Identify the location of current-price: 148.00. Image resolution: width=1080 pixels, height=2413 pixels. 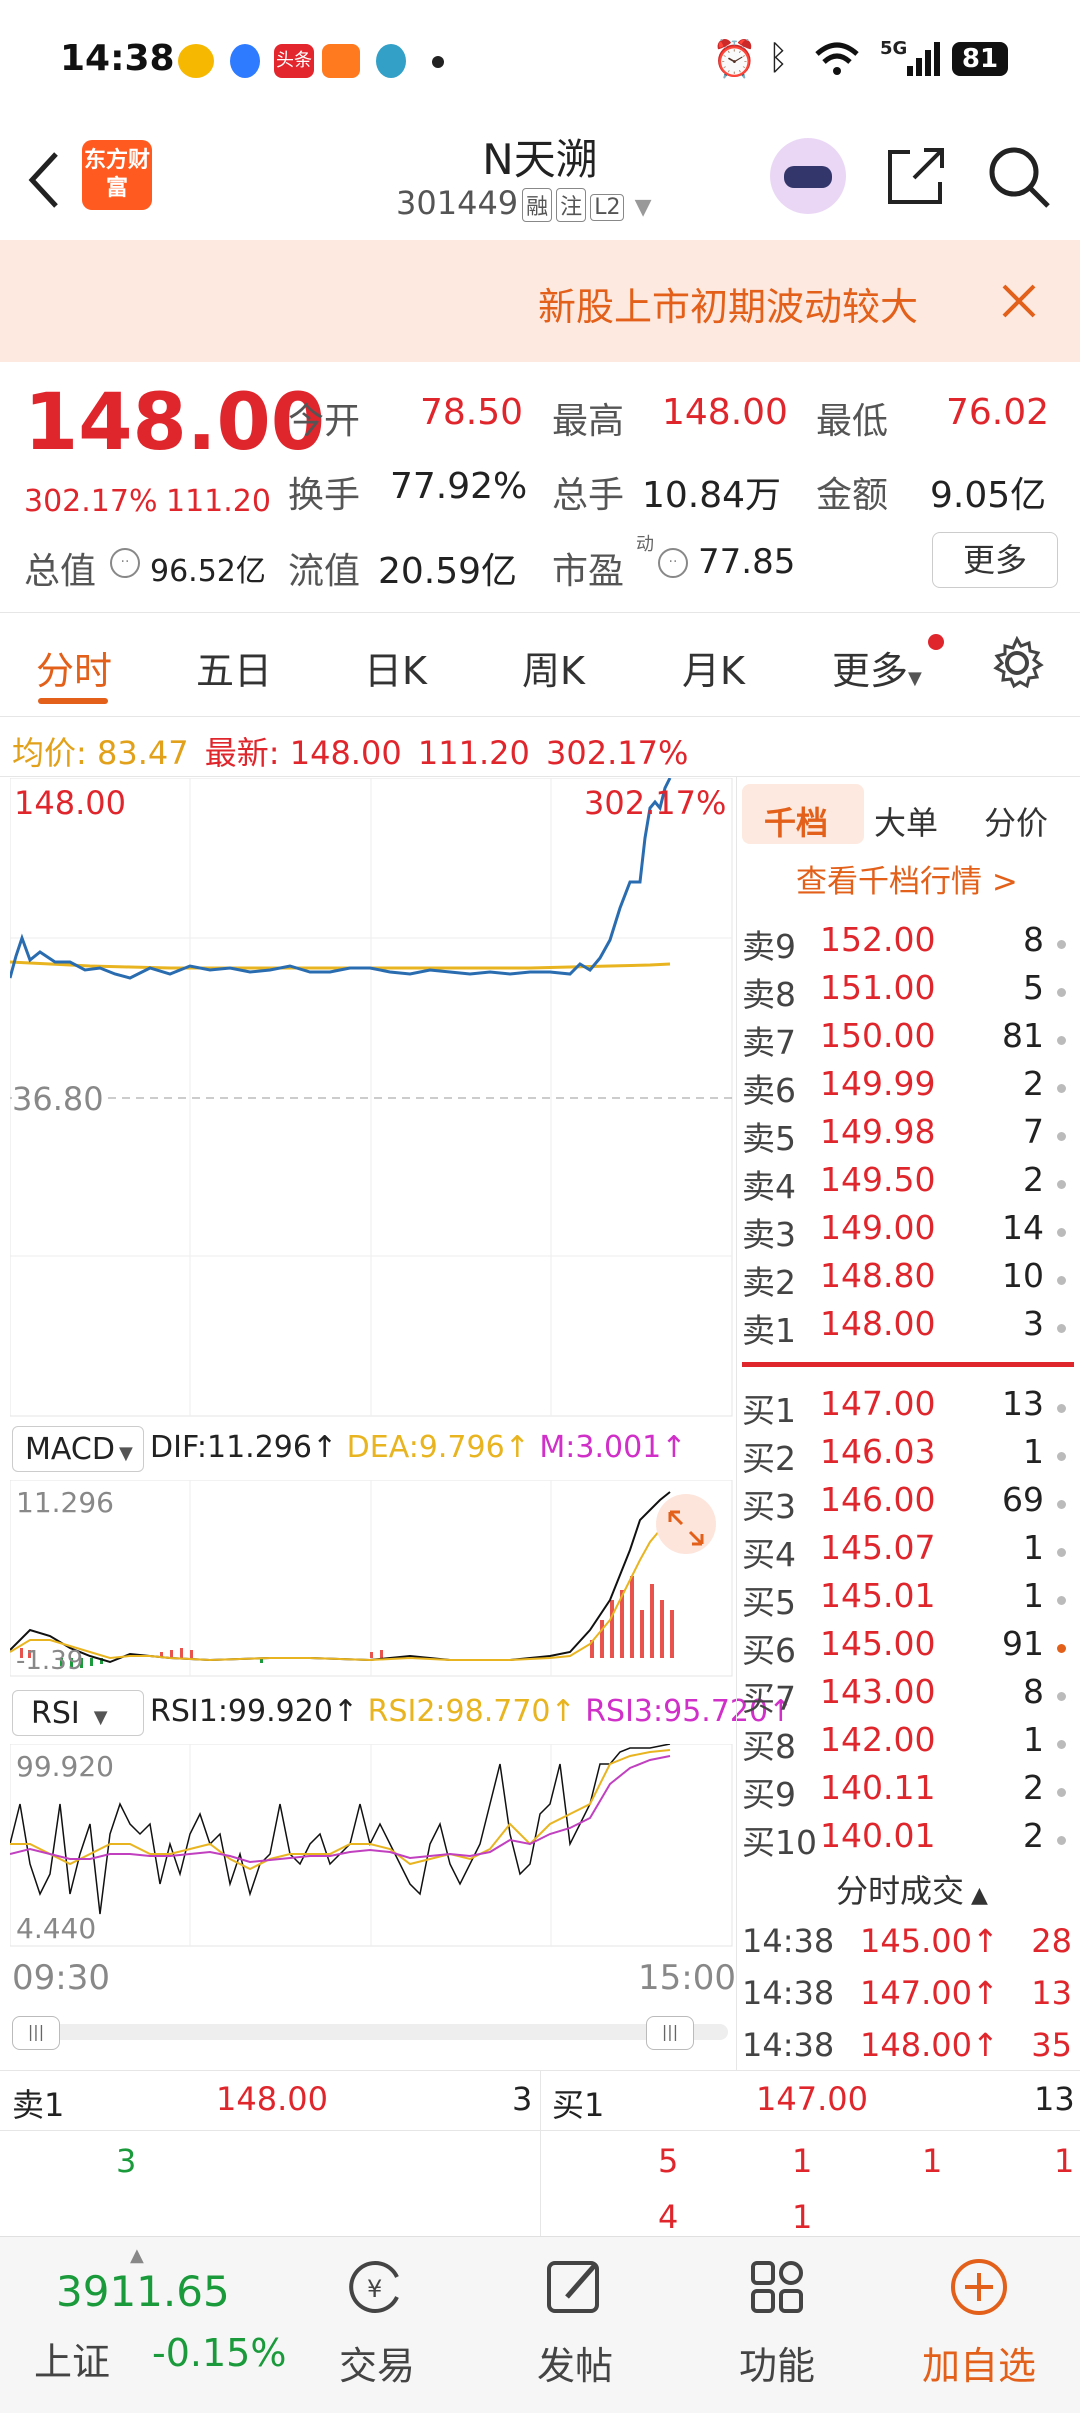
(174, 423).